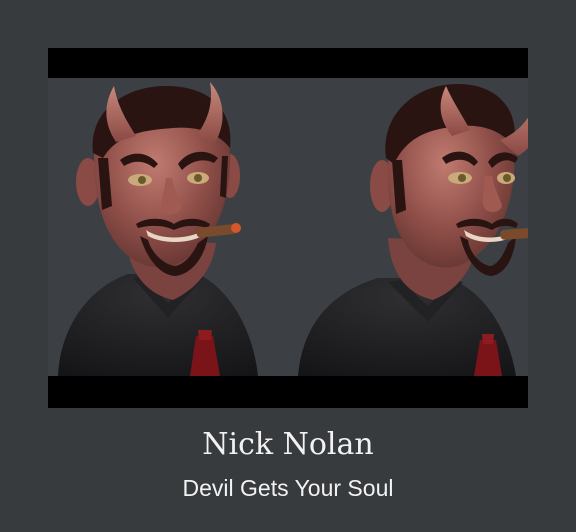 The height and width of the screenshot is (532, 576). Describe the element at coordinates (288, 488) in the screenshot. I see `artwork-title: Devil Gets Your Soul` at that location.